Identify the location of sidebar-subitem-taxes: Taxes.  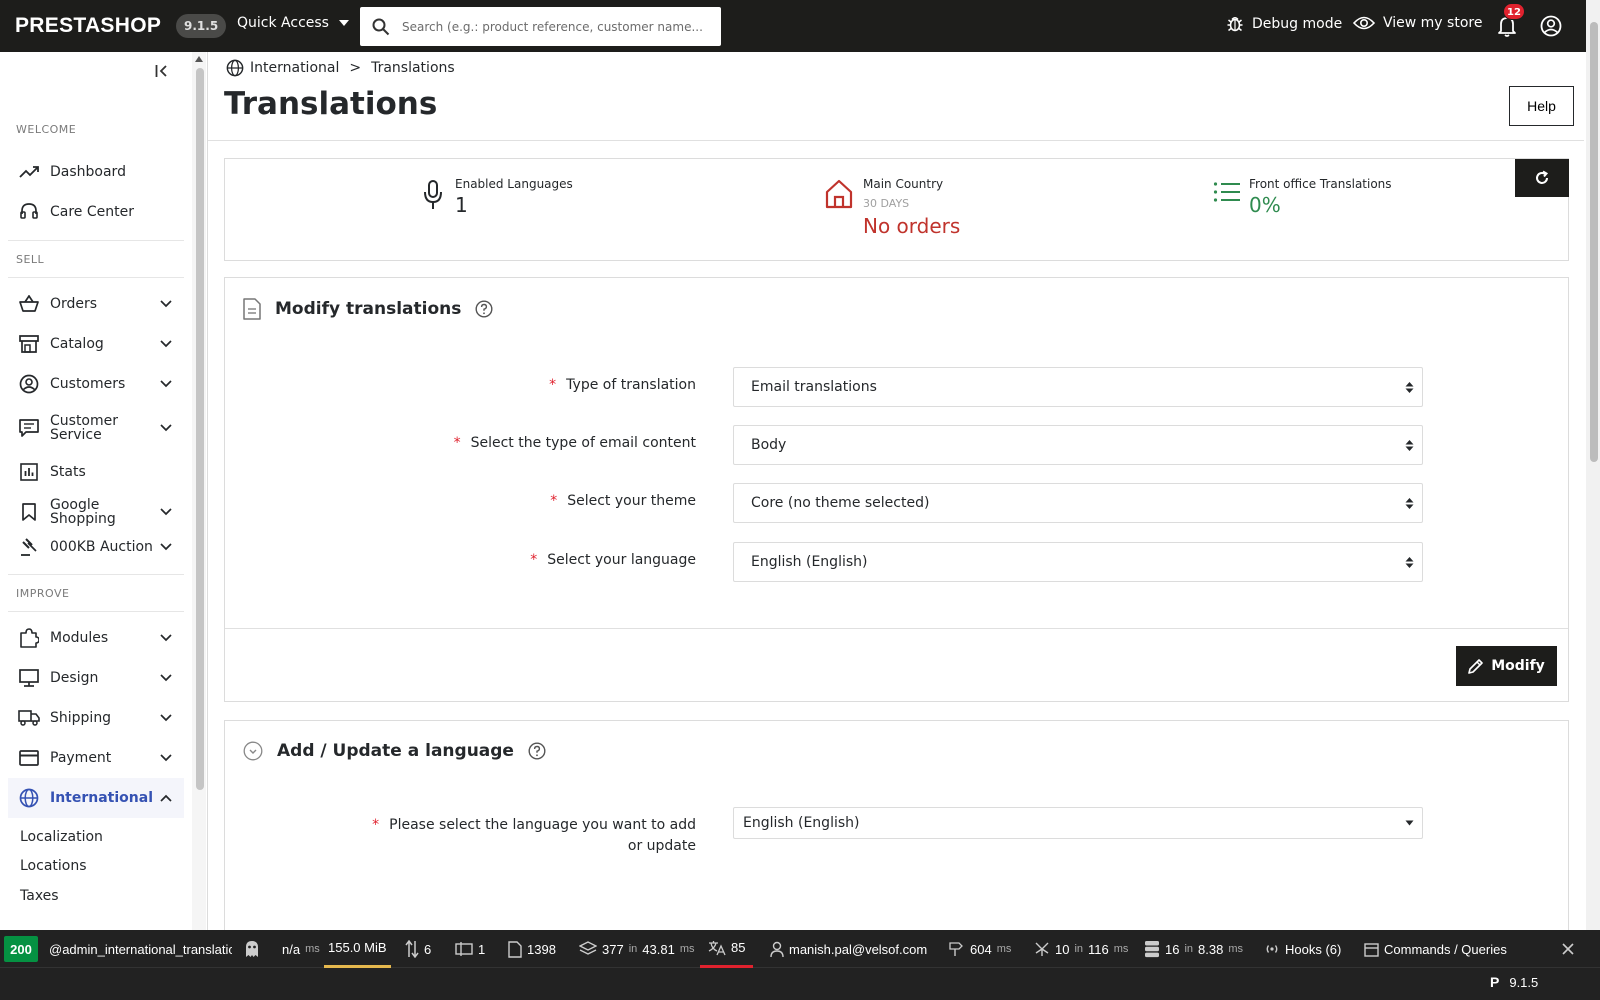
(39, 896).